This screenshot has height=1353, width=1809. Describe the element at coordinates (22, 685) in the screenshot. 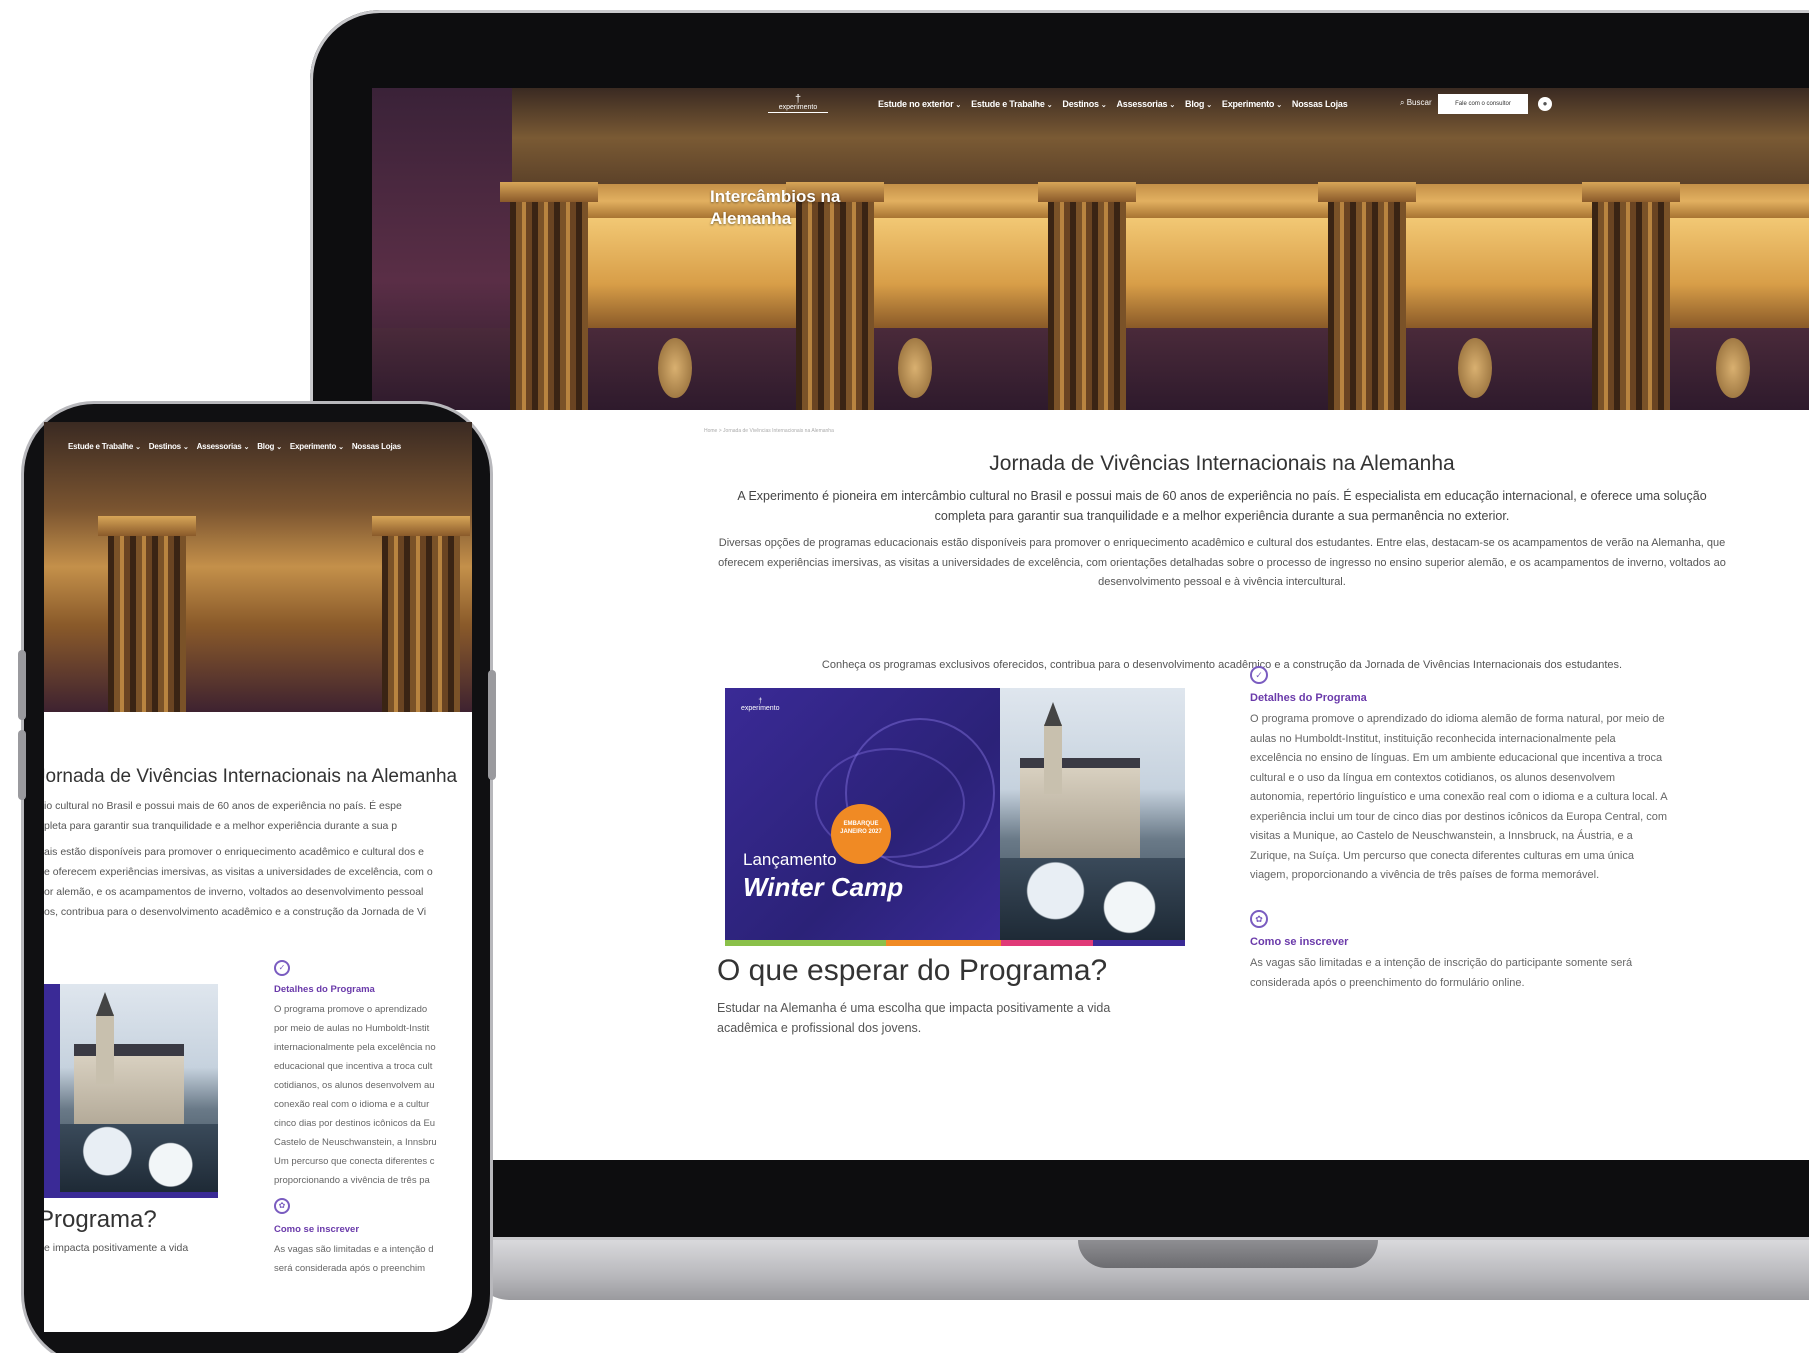

I see `phone-volume-up-button` at that location.